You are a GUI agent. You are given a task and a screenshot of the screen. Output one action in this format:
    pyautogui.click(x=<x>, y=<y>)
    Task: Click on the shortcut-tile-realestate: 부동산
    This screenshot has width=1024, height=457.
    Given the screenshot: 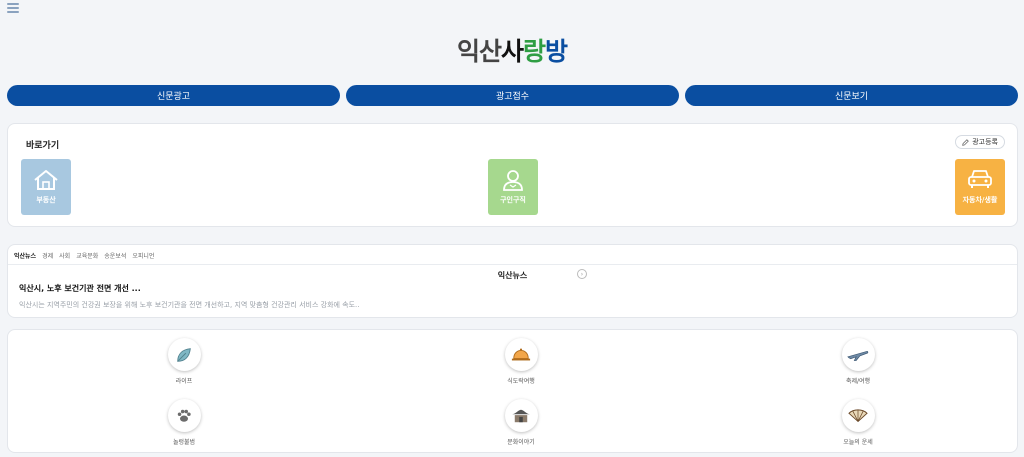 What is the action you would take?
    pyautogui.click(x=46, y=187)
    